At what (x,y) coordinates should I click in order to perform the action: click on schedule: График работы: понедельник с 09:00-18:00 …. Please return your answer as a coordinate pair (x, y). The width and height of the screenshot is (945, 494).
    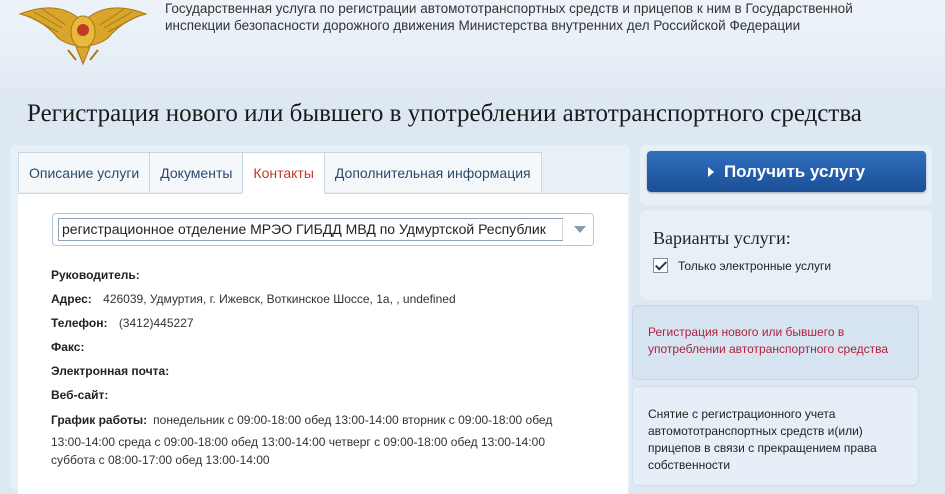
    Looking at the image, I should click on (321, 438).